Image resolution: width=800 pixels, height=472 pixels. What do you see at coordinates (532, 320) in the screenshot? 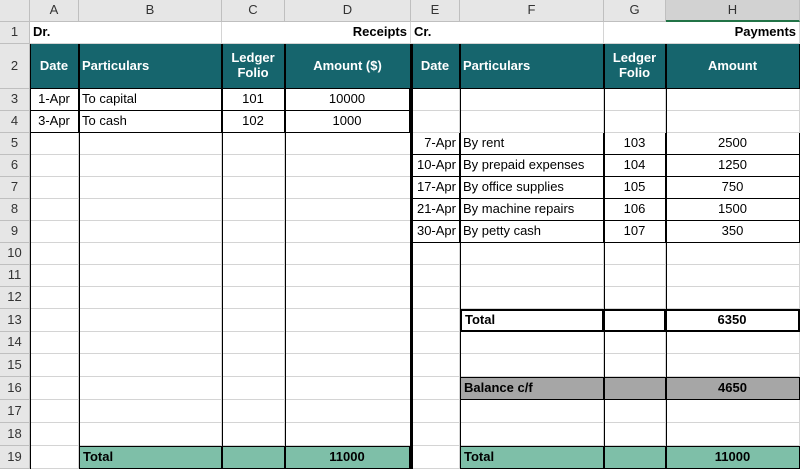
I see `payments-total-label: Total` at bounding box center [532, 320].